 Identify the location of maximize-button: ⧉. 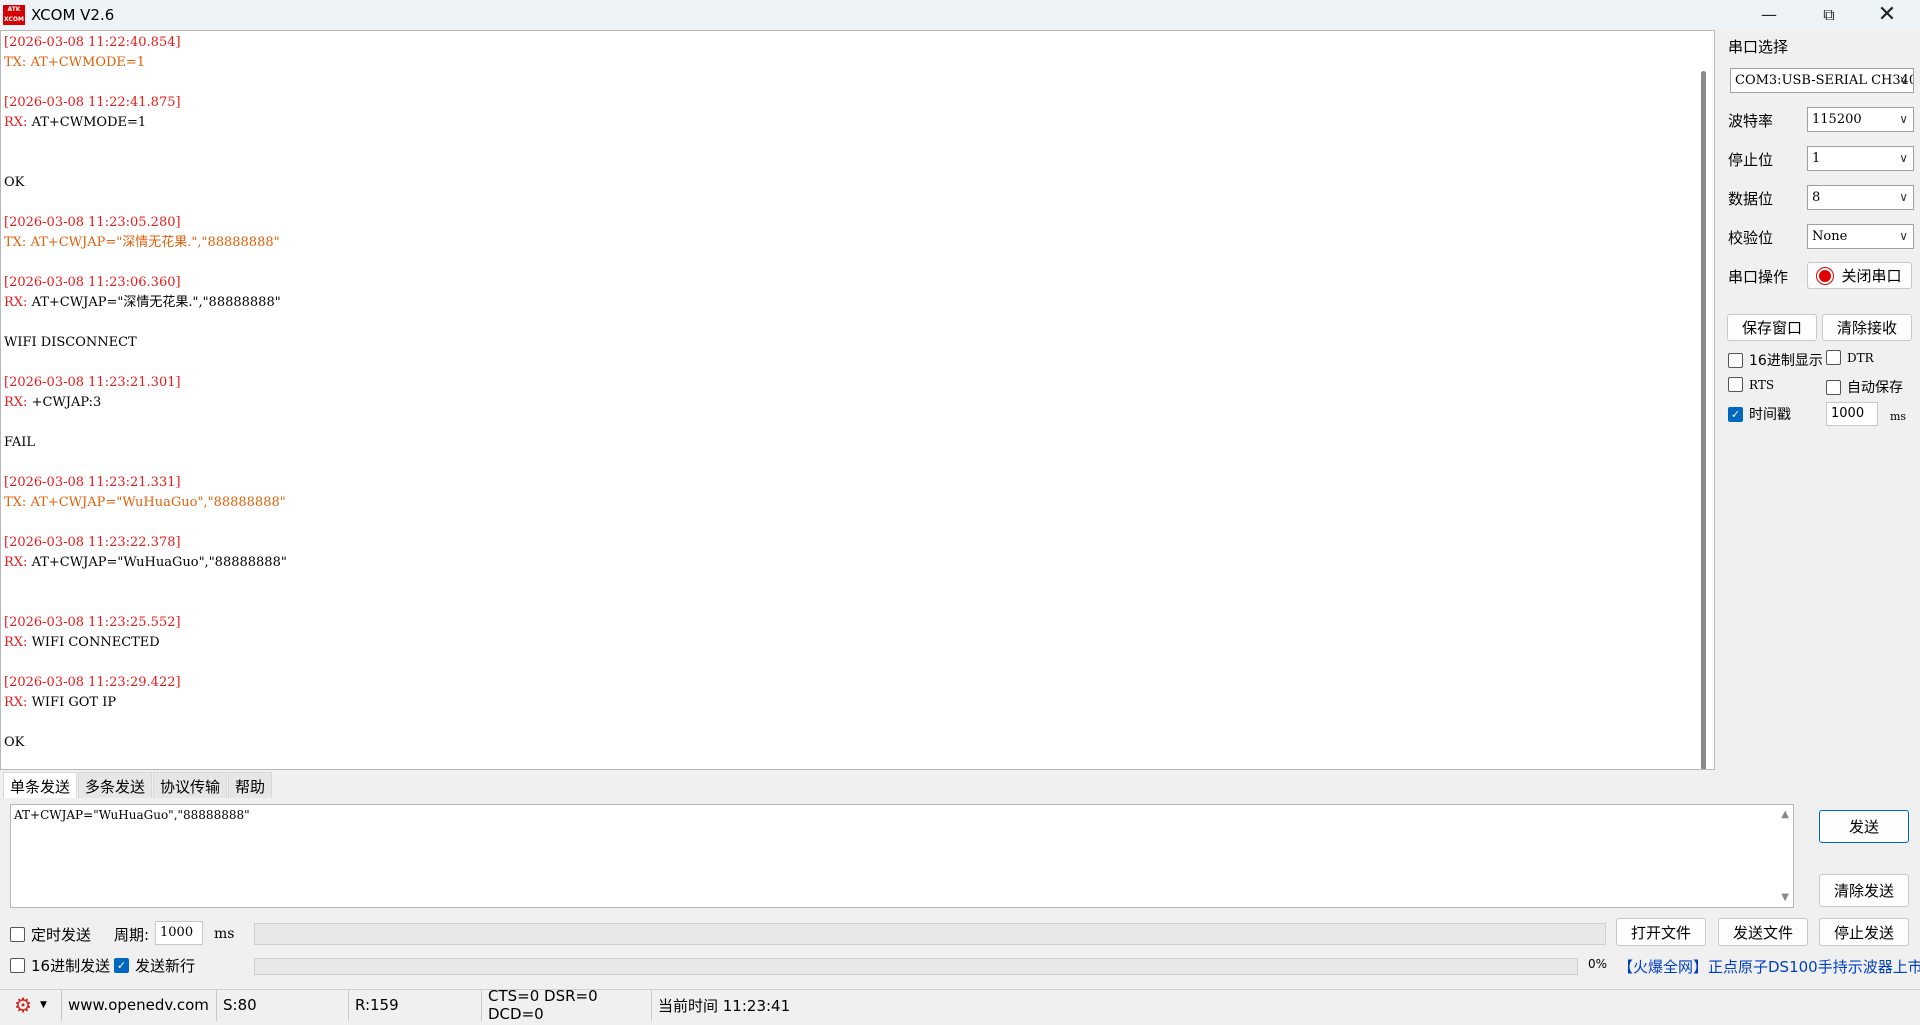
(1829, 14).